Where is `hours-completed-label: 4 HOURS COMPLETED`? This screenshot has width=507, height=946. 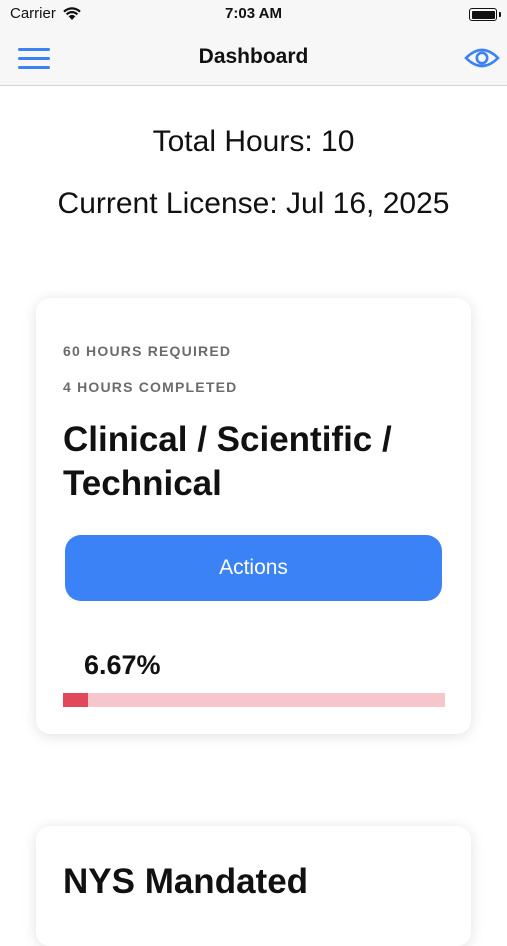
hours-completed-label: 4 HOURS COMPLETED is located at coordinates (150, 387).